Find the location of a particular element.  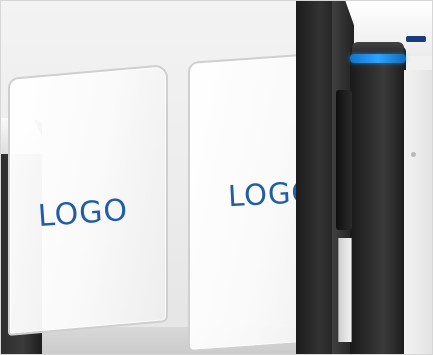

hinge-rail is located at coordinates (345, 290).